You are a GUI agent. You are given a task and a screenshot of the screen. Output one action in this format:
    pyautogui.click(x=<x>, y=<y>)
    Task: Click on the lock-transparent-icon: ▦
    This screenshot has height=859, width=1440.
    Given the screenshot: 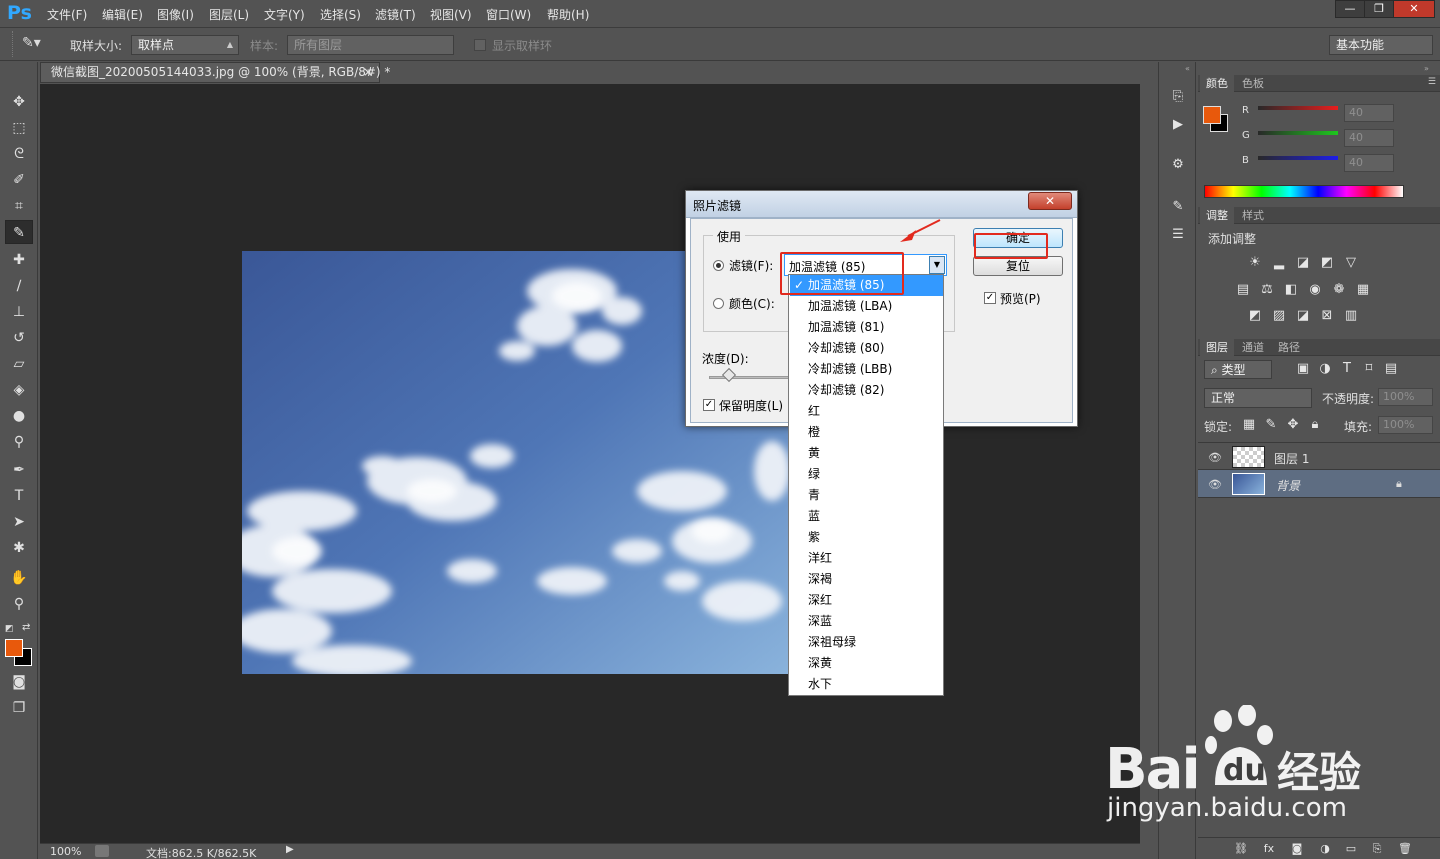 What is the action you would take?
    pyautogui.click(x=1249, y=425)
    